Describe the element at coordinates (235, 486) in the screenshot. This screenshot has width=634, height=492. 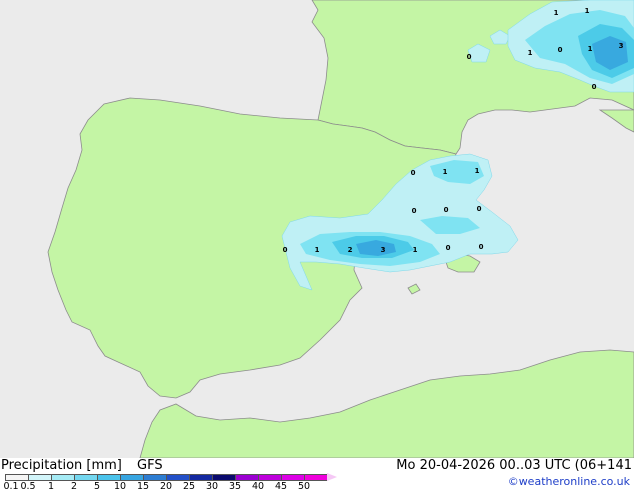
I see `scale-label: 35` at that location.